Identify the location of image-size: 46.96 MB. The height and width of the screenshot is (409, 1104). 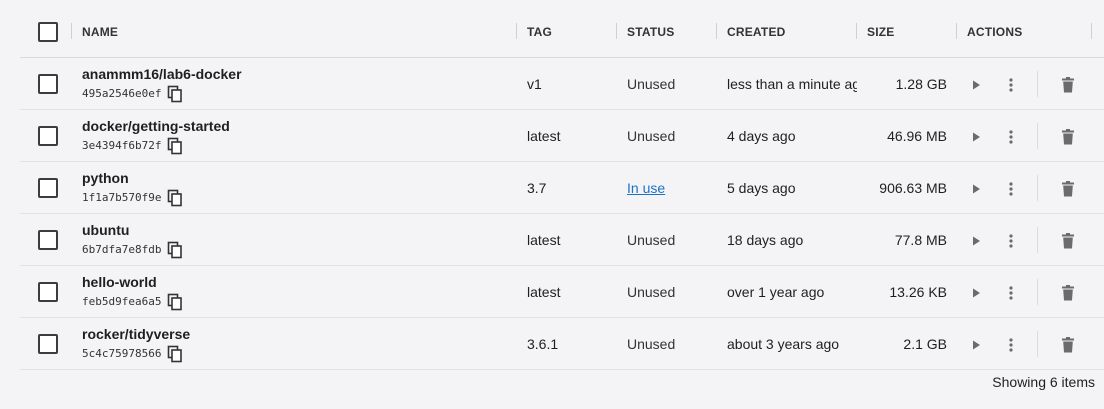
(917, 136).